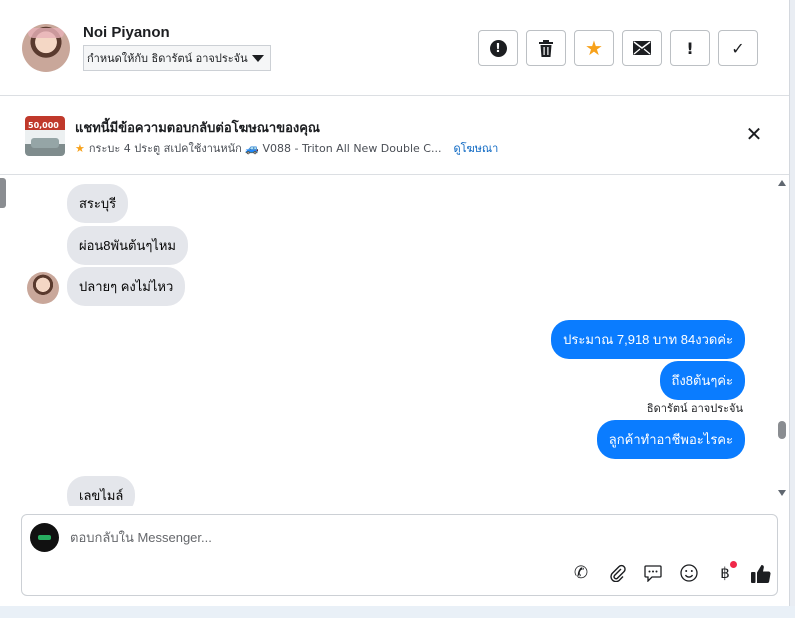  What do you see at coordinates (754, 134) in the screenshot?
I see `close-icon: ✕` at bounding box center [754, 134].